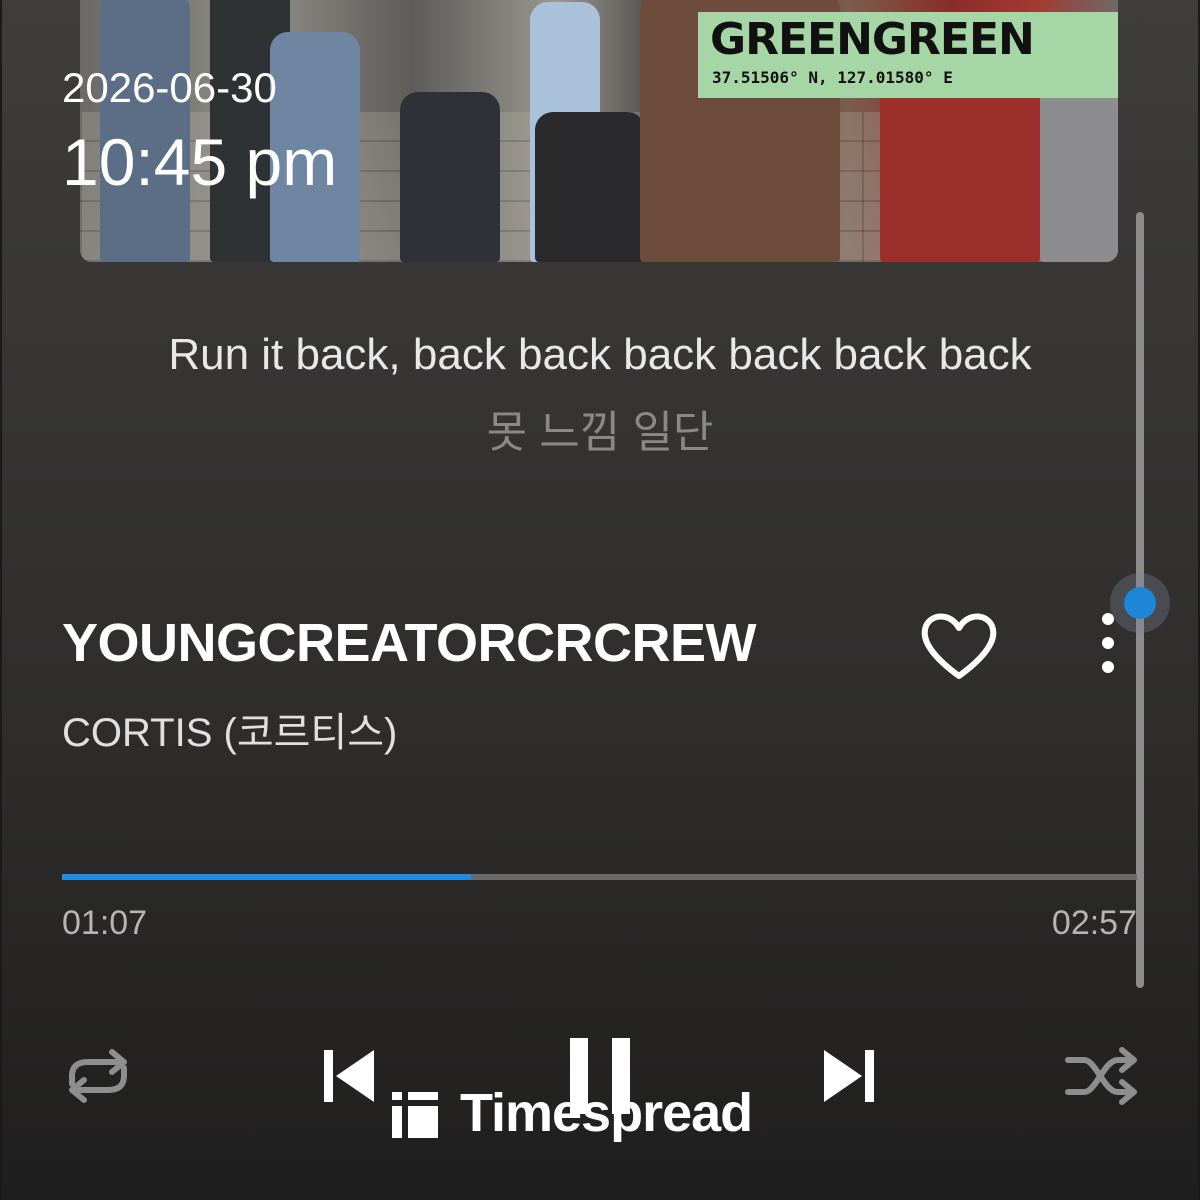  I want to click on elapsed-time: 01:07, so click(105, 923).